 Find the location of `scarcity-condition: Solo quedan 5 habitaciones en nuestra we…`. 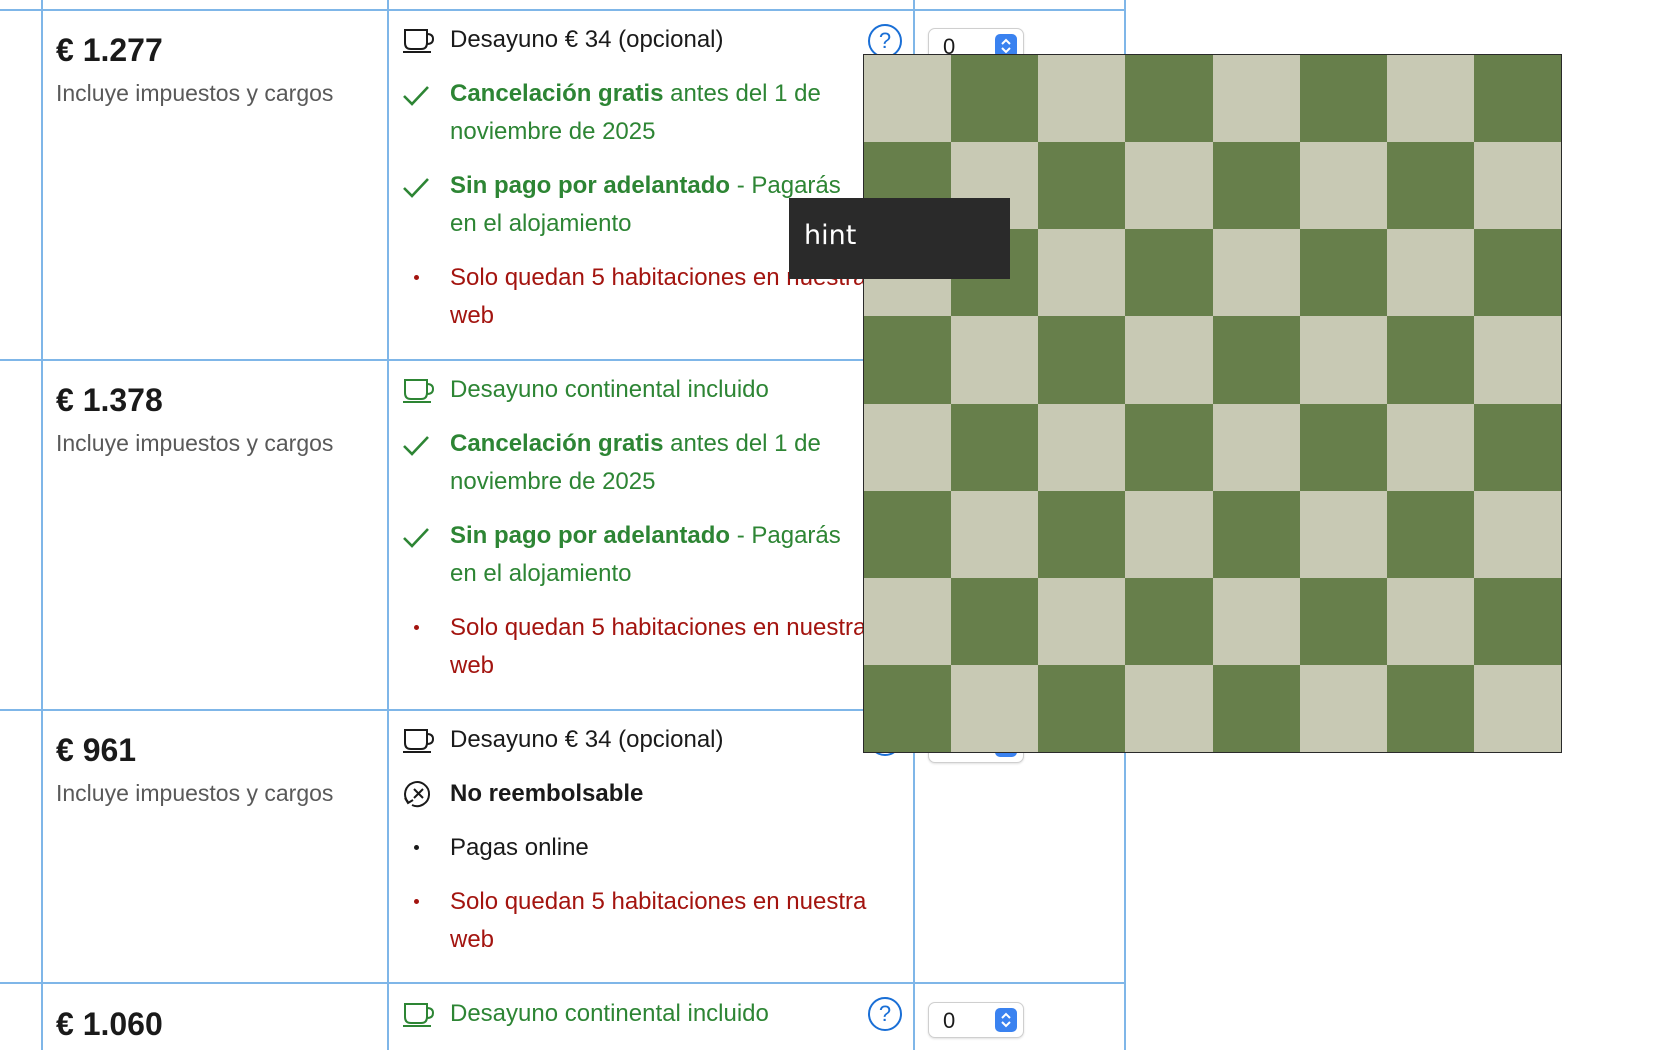

scarcity-condition: Solo quedan 5 habitaciones en nuestra we… is located at coordinates (637, 921).